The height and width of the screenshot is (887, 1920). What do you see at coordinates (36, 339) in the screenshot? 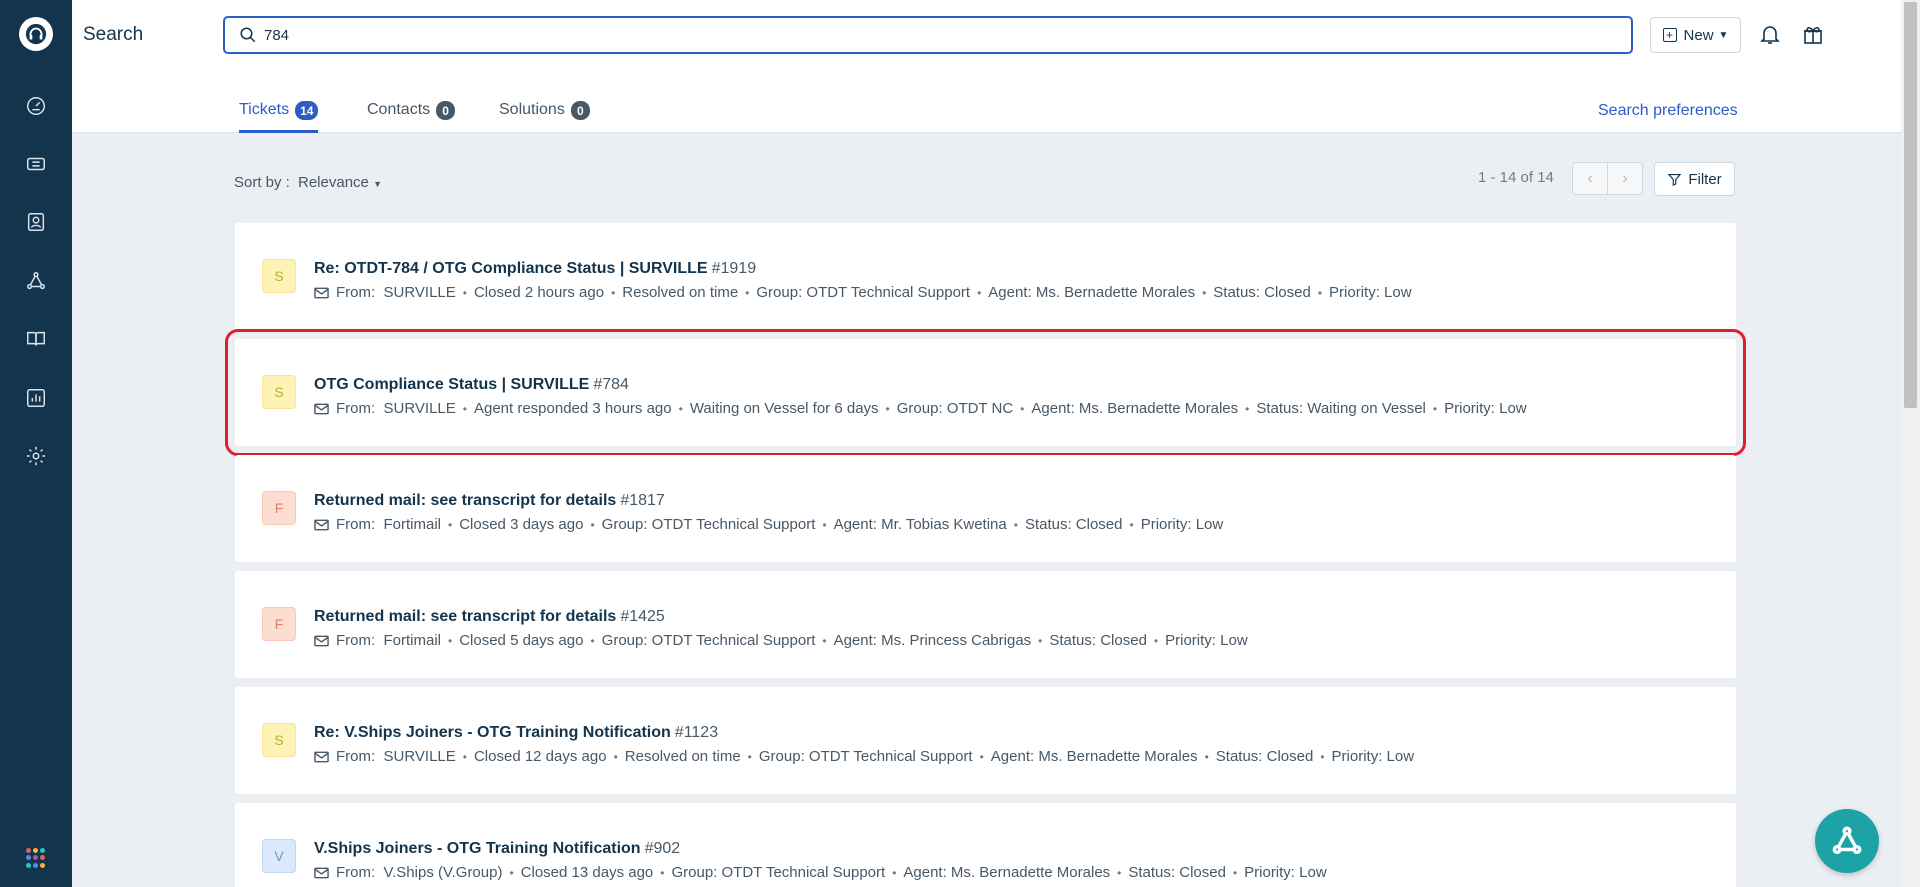
I see `solutions-icon` at bounding box center [36, 339].